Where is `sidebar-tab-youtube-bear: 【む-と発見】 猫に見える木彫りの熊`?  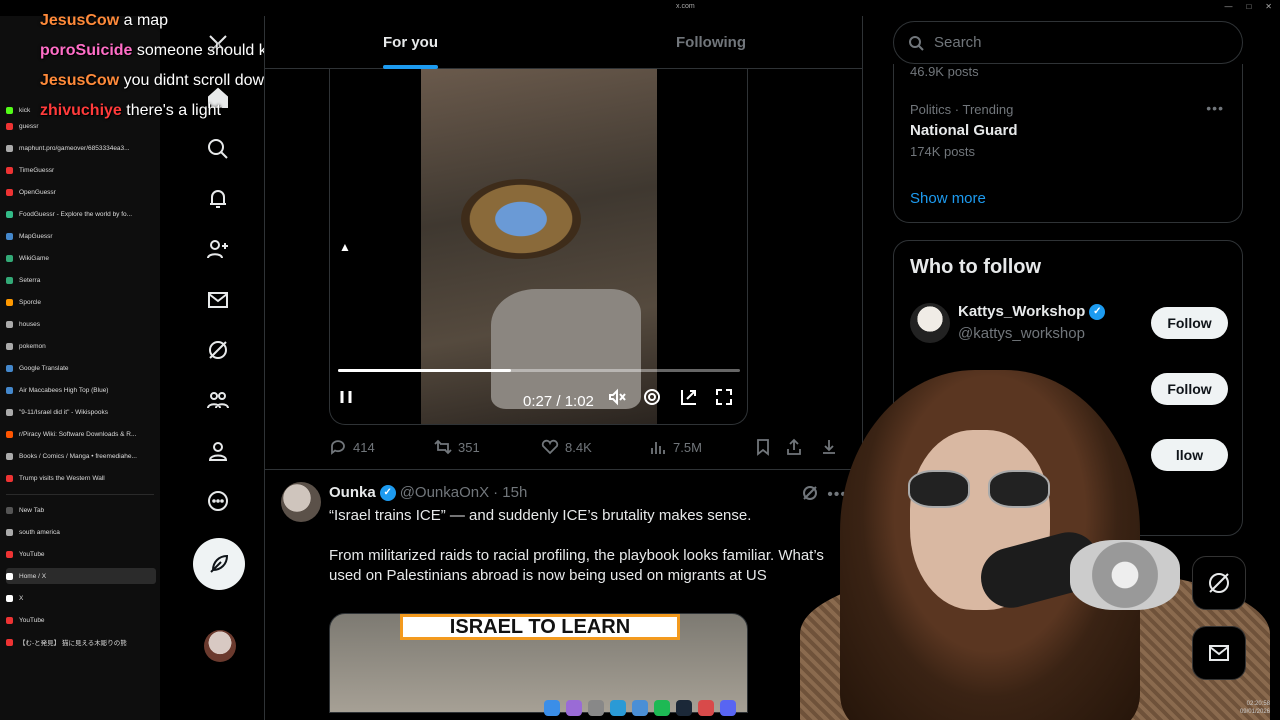
sidebar-tab-youtube-bear: 【む-と発見】 猫に見える木彫りの熊 is located at coordinates (81, 642).